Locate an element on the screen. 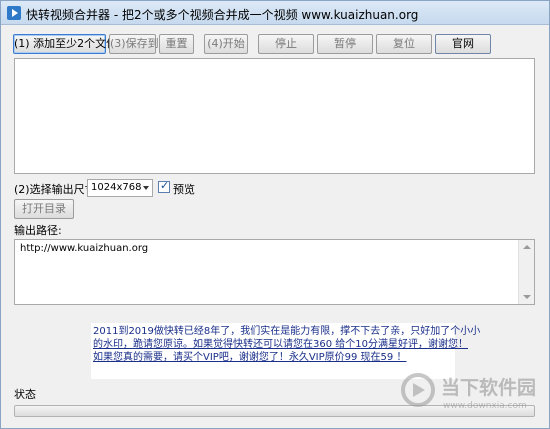 The height and width of the screenshot is (429, 550). add-files-button: (1) 添加至少2个文件 is located at coordinates (65, 44).